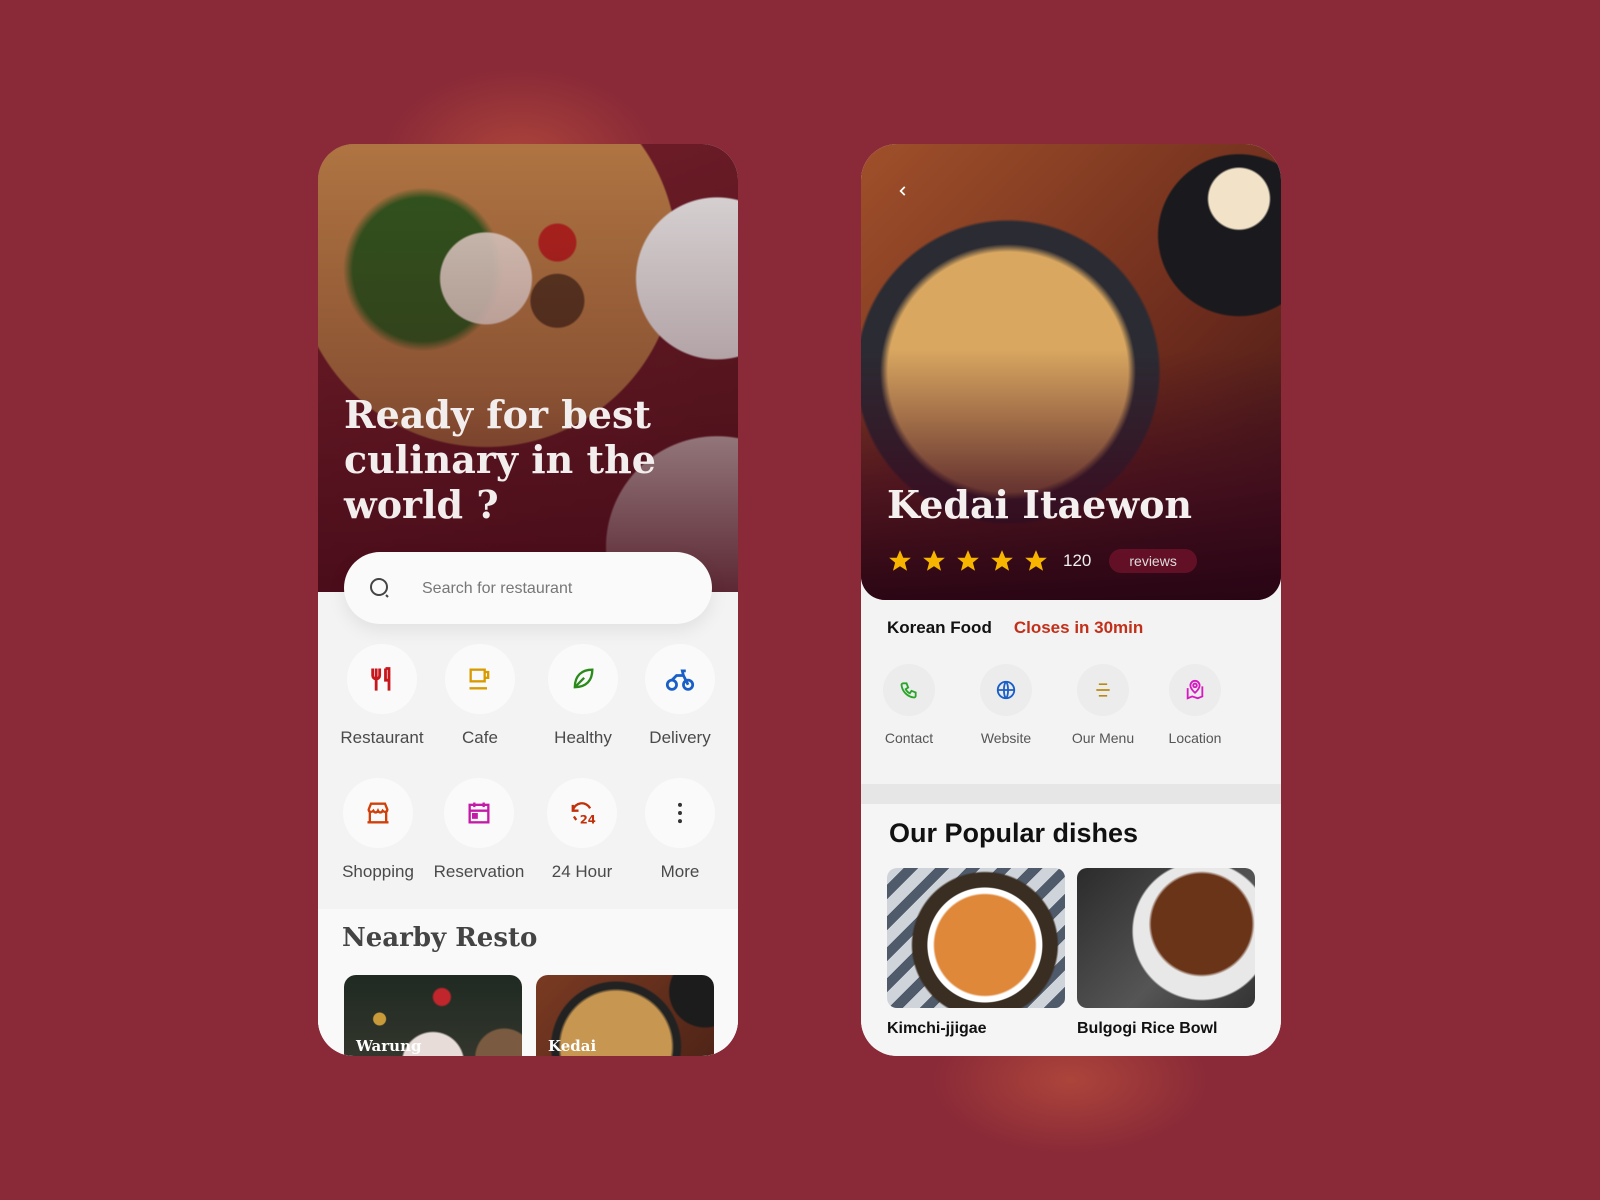 The height and width of the screenshot is (1200, 1600). Describe the element at coordinates (500, 459) in the screenshot. I see `hero-title: Ready for best culinary in the world ?` at that location.